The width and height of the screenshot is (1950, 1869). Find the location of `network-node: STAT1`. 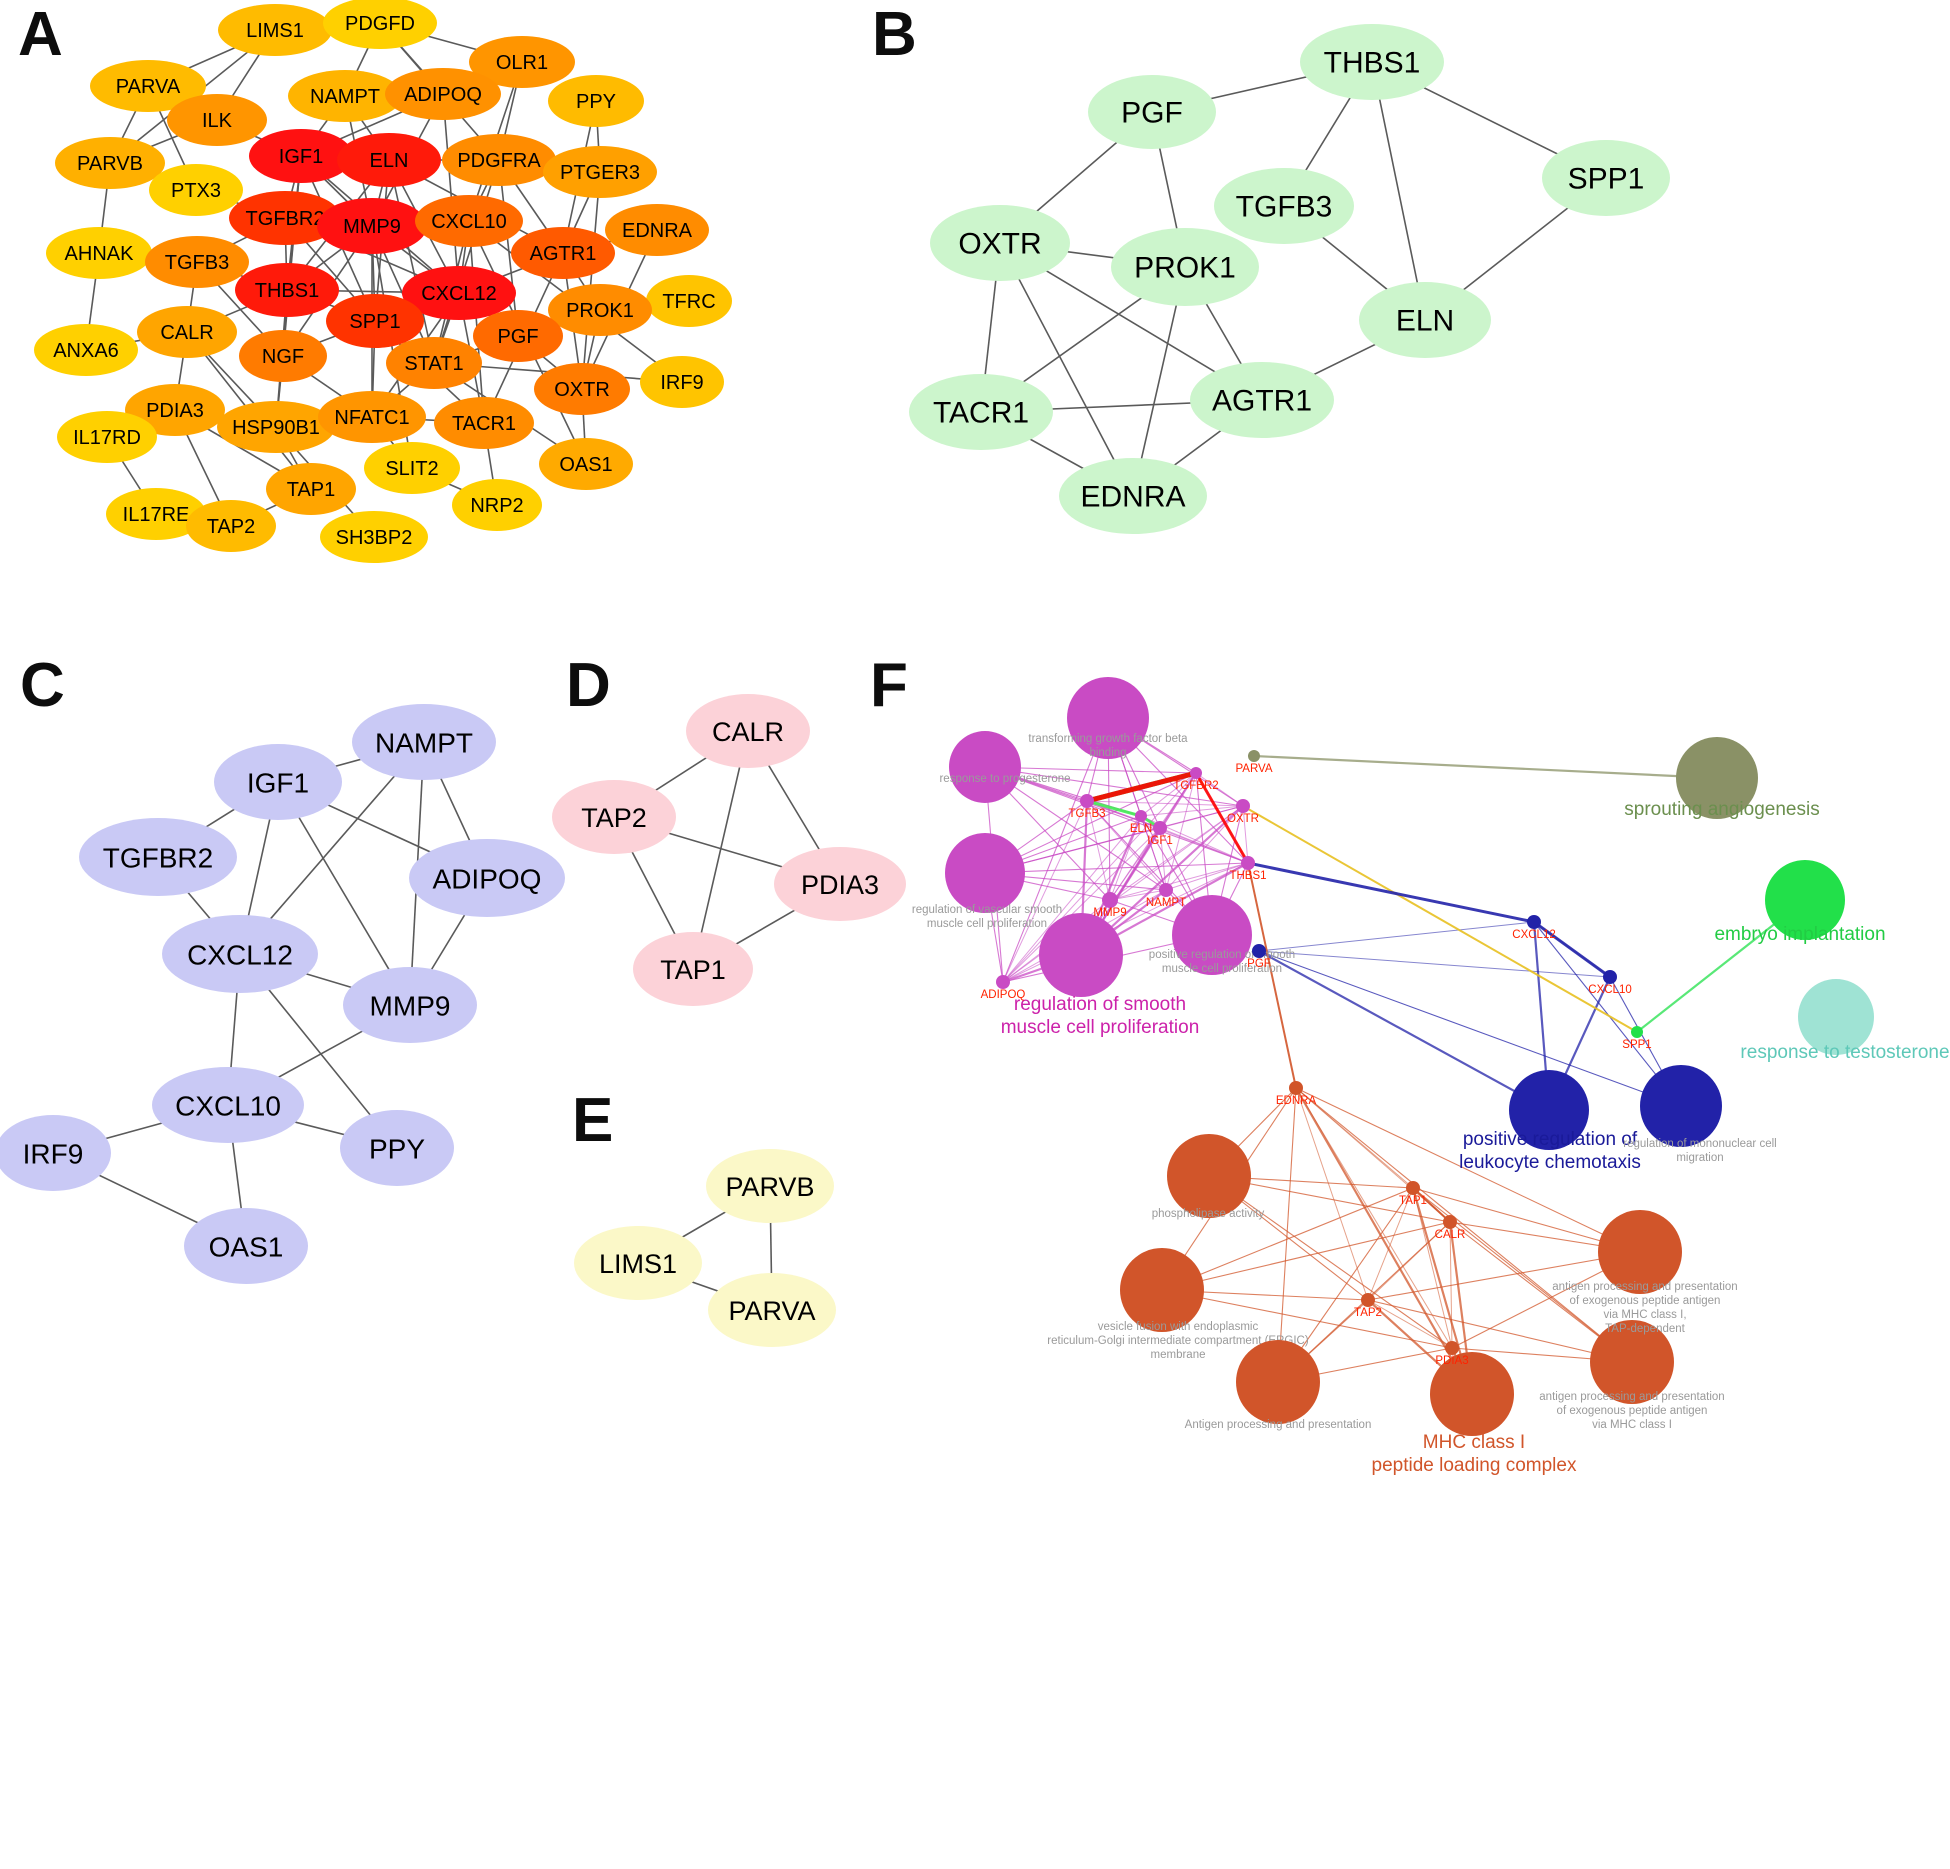

network-node: STAT1 is located at coordinates (434, 363).